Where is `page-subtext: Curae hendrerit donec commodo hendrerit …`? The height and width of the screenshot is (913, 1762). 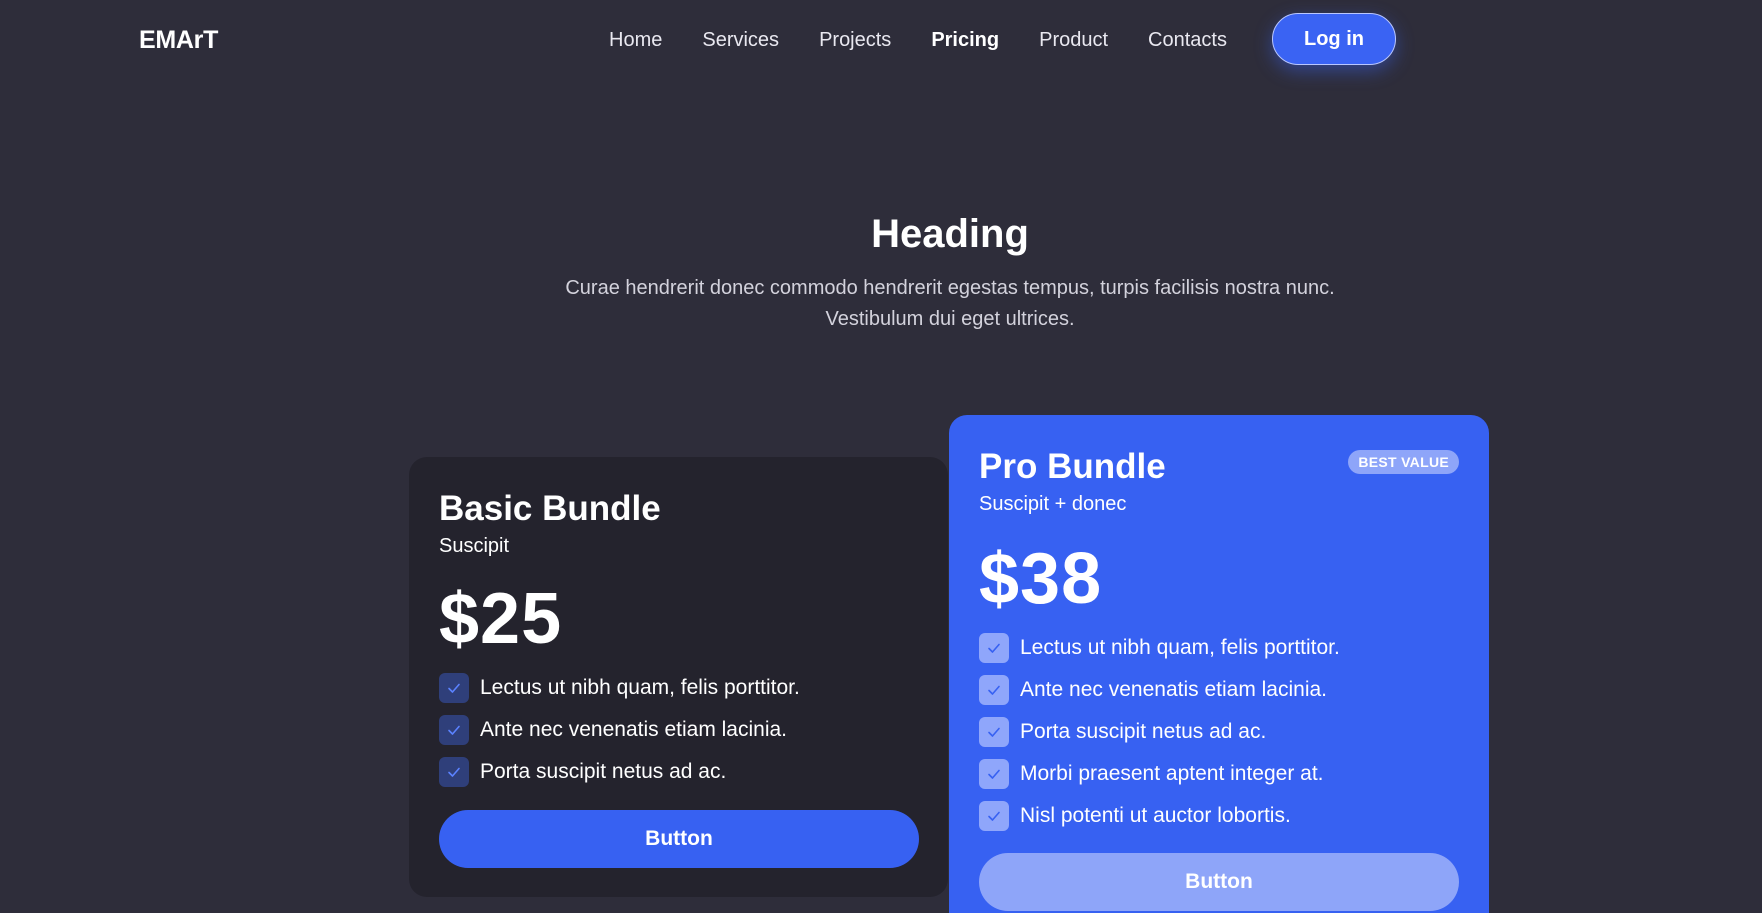 page-subtext: Curae hendrerit donec commodo hendrerit … is located at coordinates (950, 303).